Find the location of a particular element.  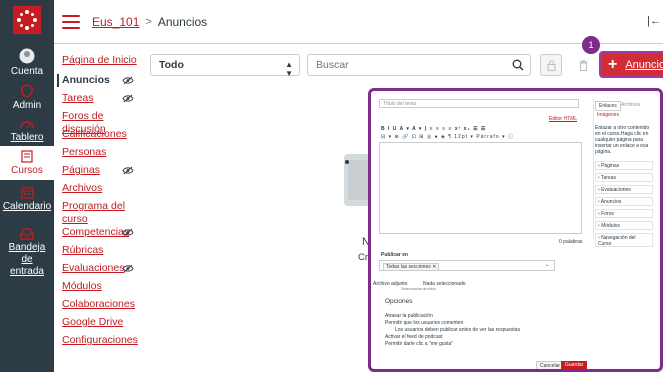

course-nav-link: Página de Inicio is located at coordinates (102, 60).